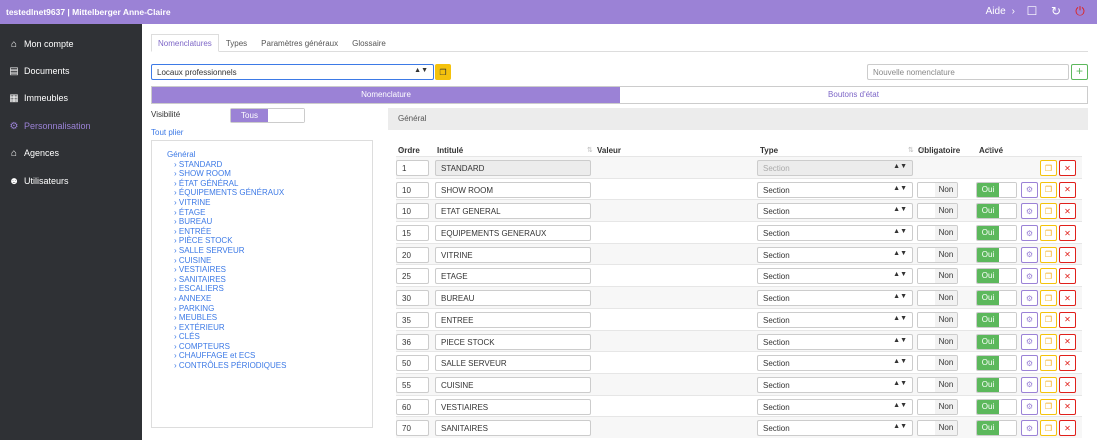 The image size is (1097, 440). I want to click on tree-item: › SHOW ROOM, so click(269, 174).